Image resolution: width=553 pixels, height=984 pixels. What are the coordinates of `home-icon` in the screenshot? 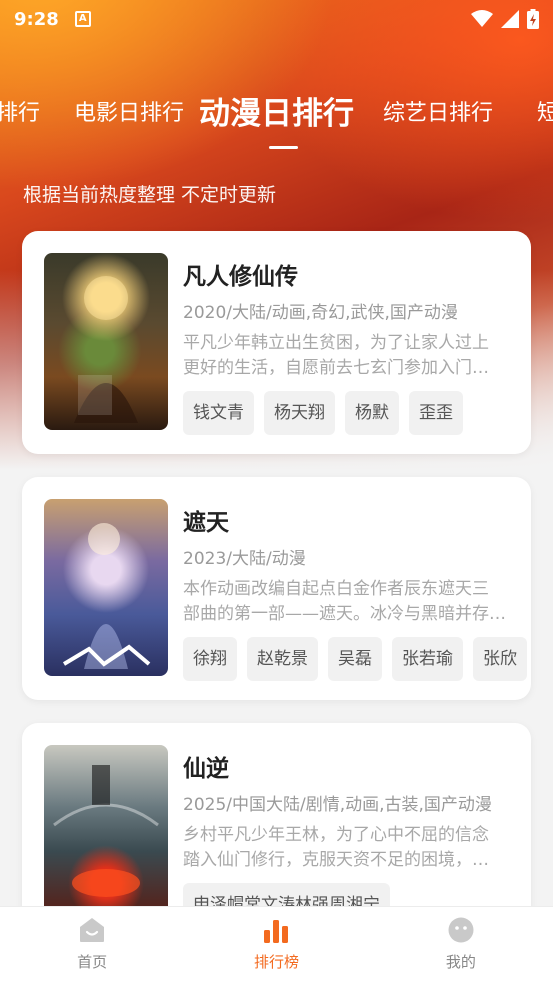 It's located at (92, 930).